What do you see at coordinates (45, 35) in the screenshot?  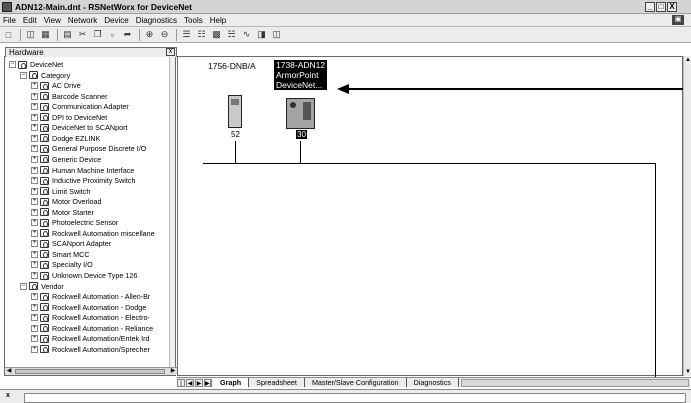 I see `save-icon: ▦` at bounding box center [45, 35].